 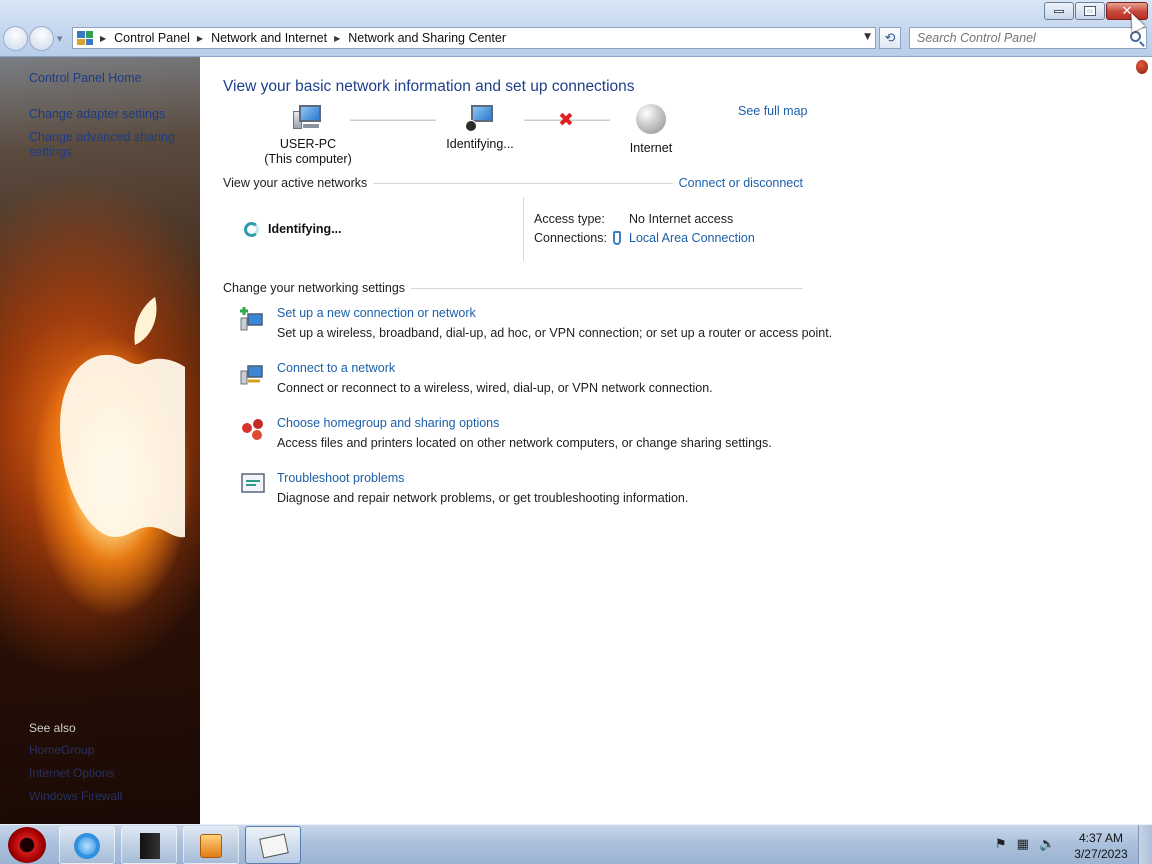 I want to click on minimize-button, so click(x=1059, y=11).